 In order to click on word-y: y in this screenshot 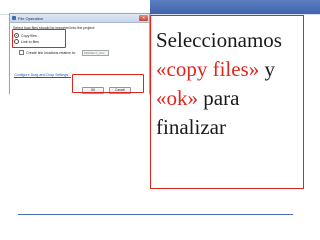, I will do `click(269, 69)`.